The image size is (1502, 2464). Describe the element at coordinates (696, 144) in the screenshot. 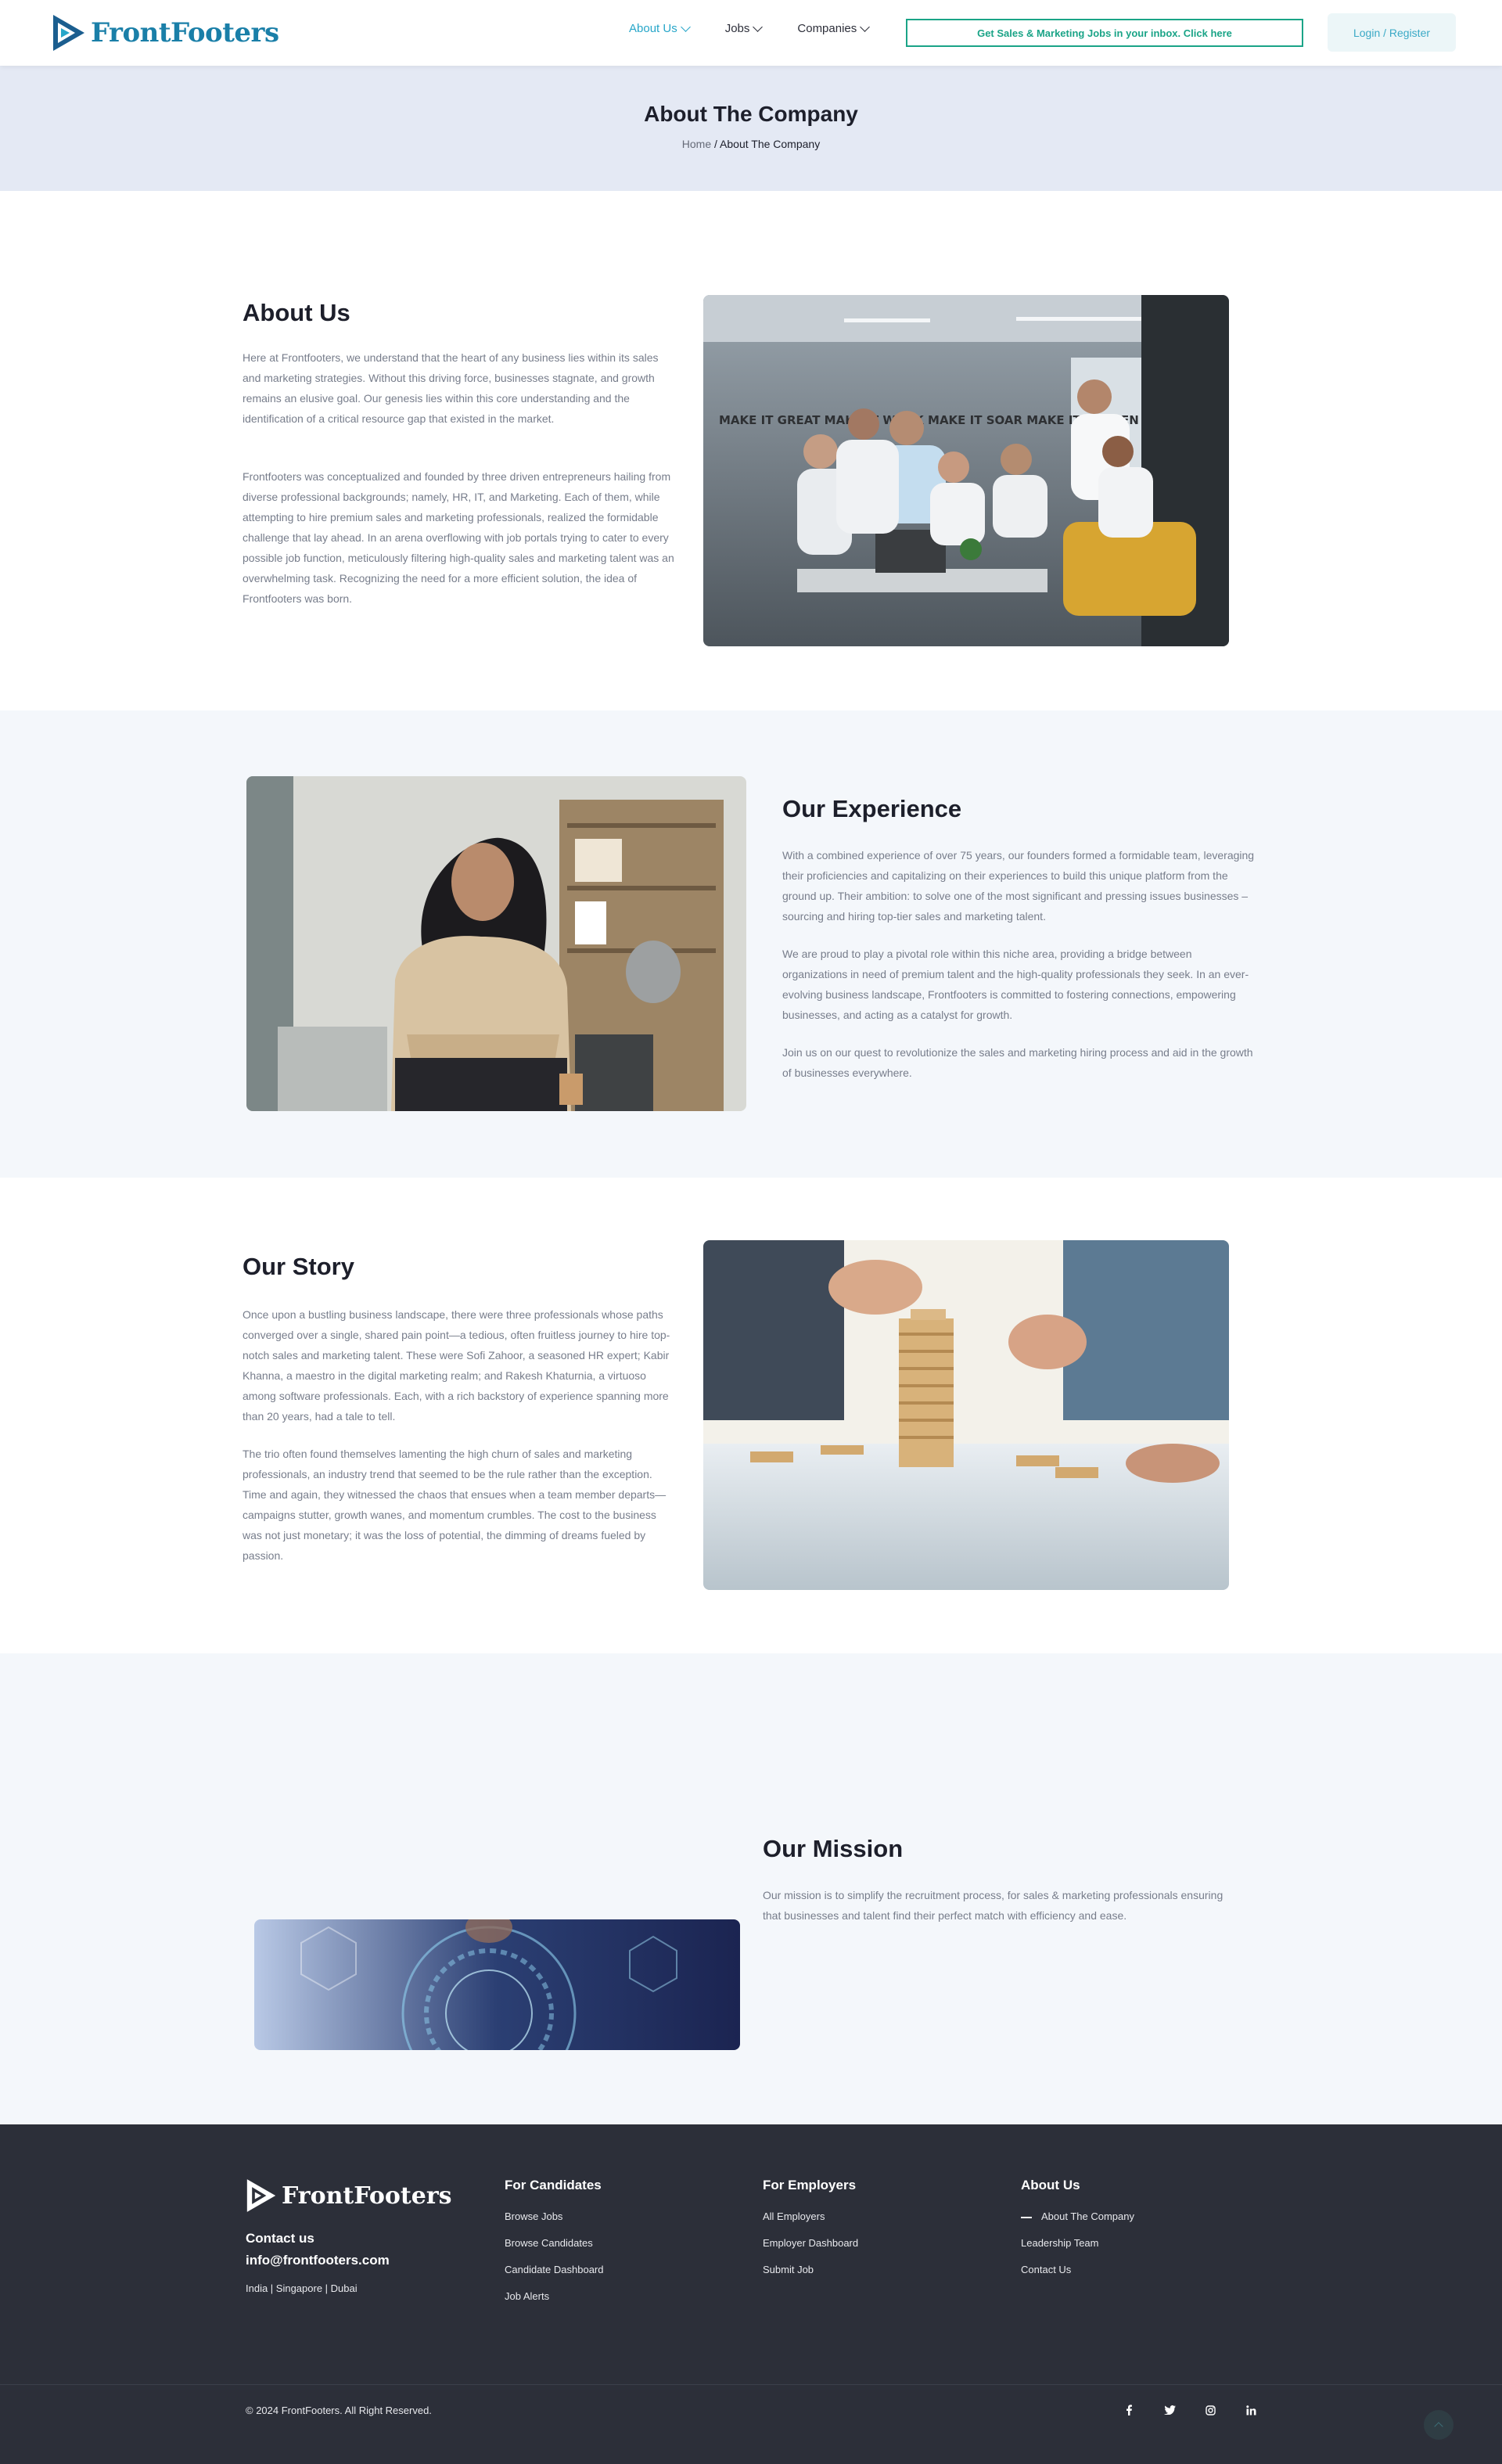

I see `breadcrumb-home: Home` at that location.